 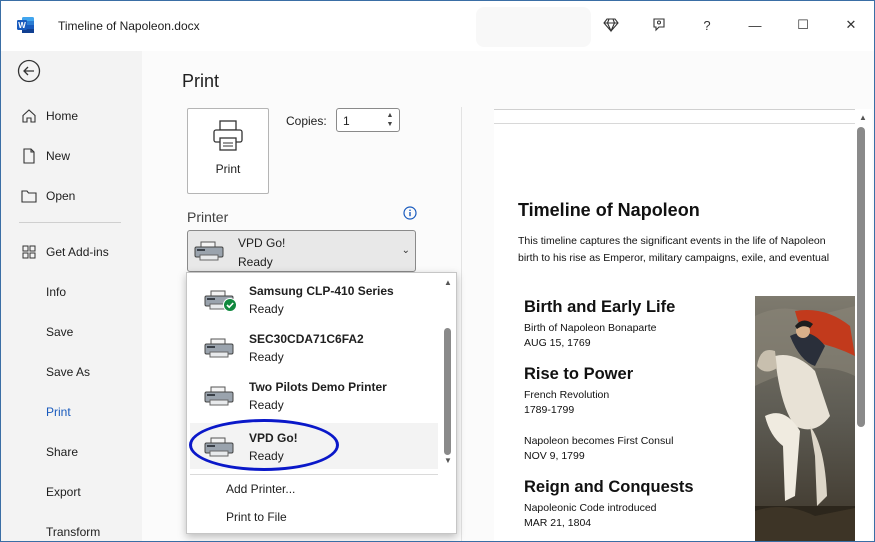 I want to click on sidebar-item-share: Share, so click(x=71, y=452).